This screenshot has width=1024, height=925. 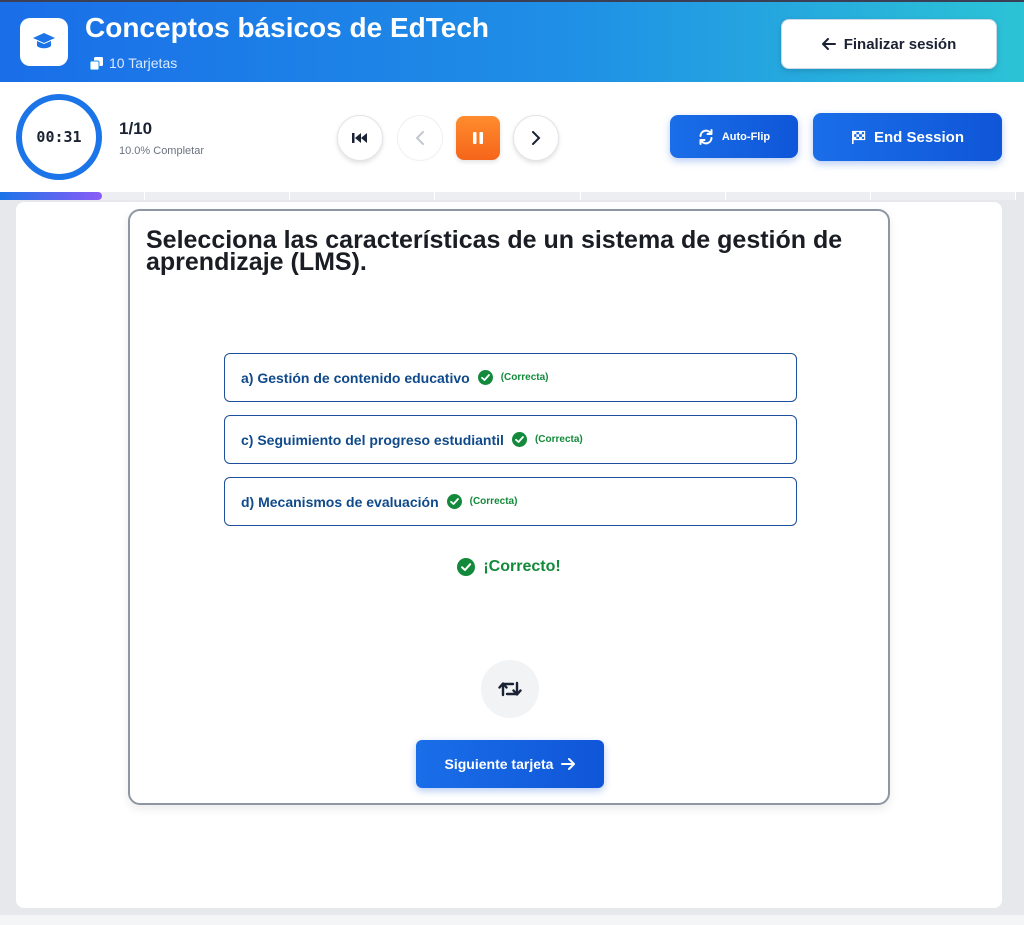 I want to click on option-label: d) Mecanismos de evaluación, so click(x=340, y=501).